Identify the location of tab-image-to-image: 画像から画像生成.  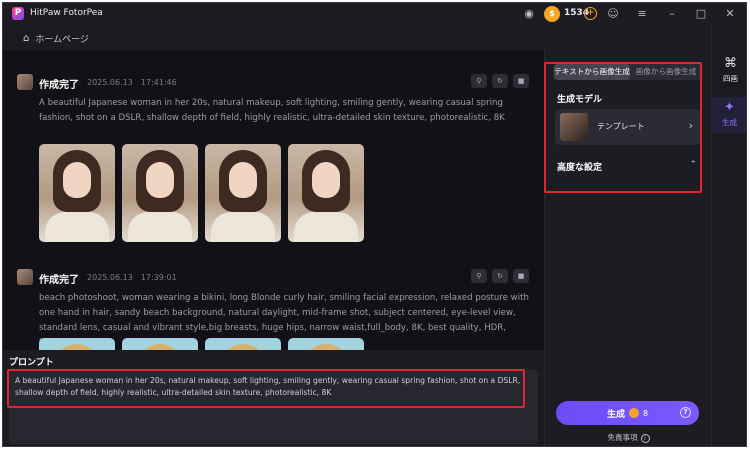
(666, 72).